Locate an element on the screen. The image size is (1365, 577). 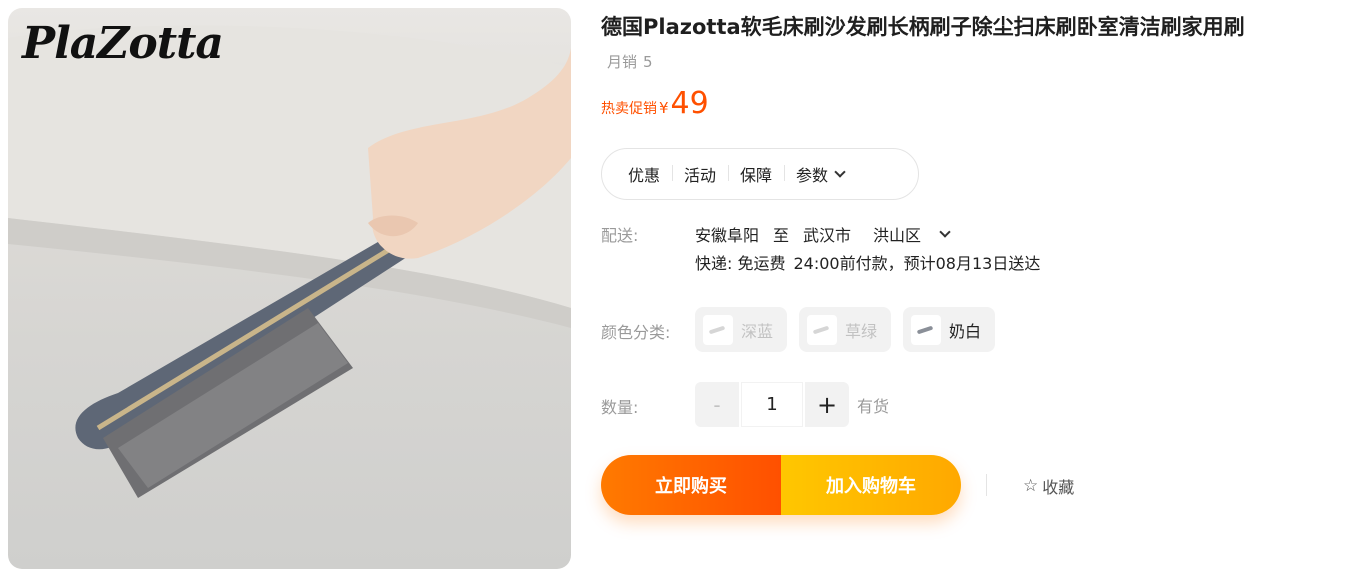
price-currency: ¥ is located at coordinates (664, 108).